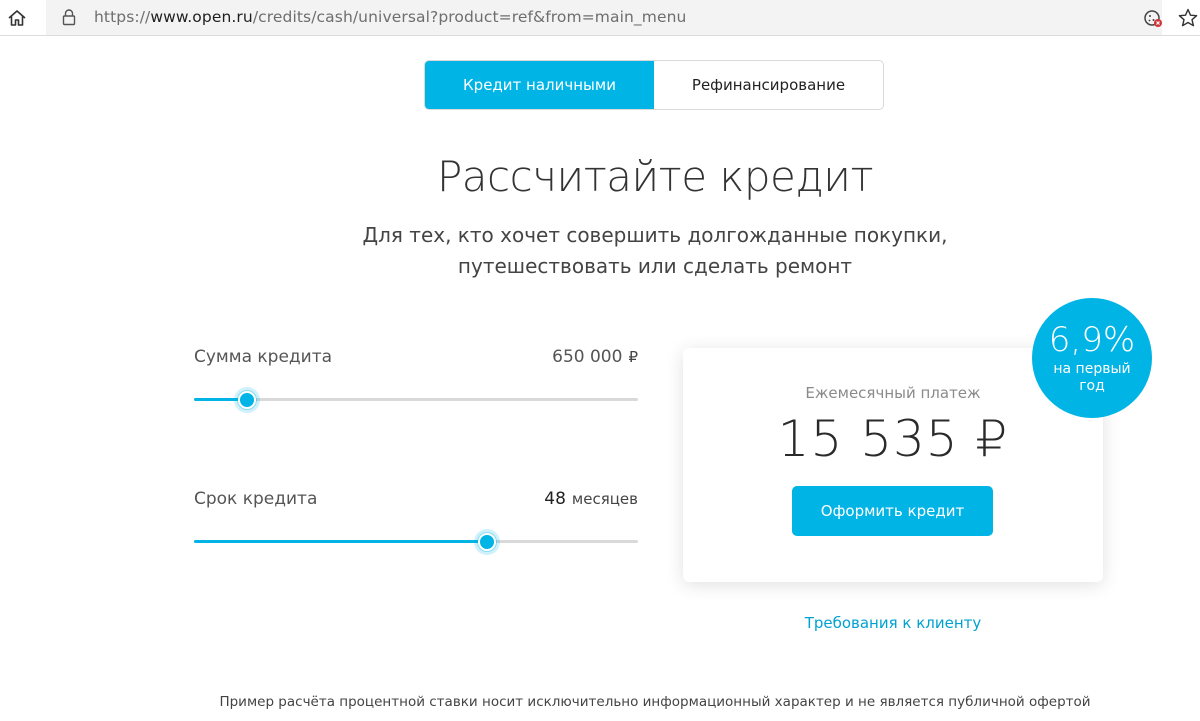 The height and width of the screenshot is (721, 1200). What do you see at coordinates (122, 17) in the screenshot?
I see `url-prefix: https://` at bounding box center [122, 17].